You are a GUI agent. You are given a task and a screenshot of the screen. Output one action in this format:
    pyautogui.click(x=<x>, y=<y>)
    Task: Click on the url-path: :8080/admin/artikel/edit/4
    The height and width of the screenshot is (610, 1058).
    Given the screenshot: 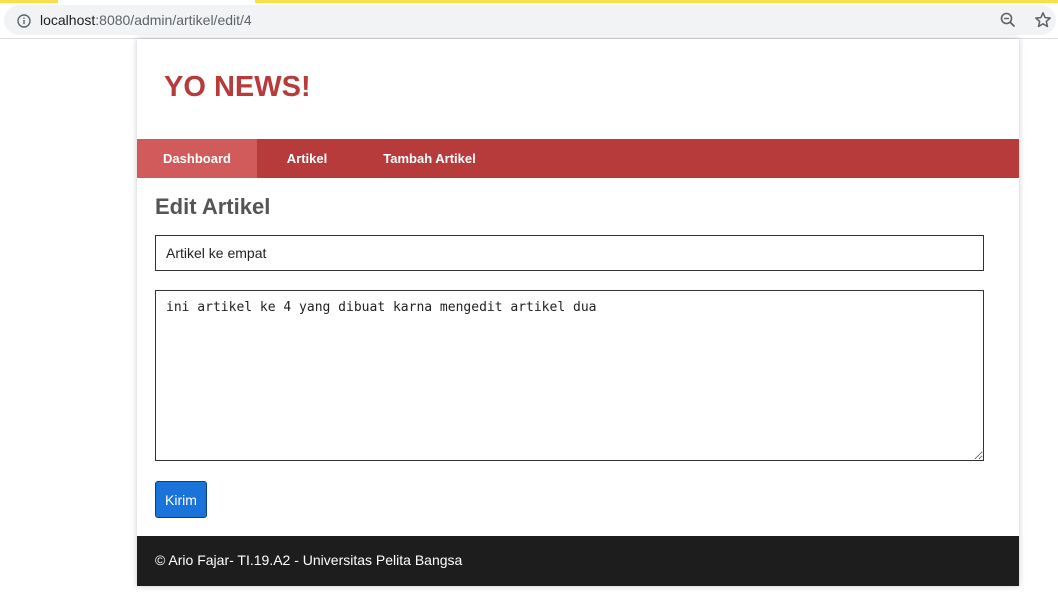 What is the action you would take?
    pyautogui.click(x=173, y=20)
    